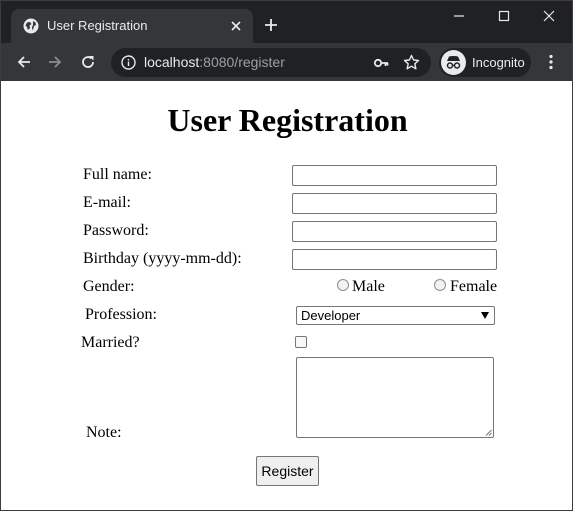 Image resolution: width=573 pixels, height=511 pixels. I want to click on tab-strip: User Registration, so click(286, 22).